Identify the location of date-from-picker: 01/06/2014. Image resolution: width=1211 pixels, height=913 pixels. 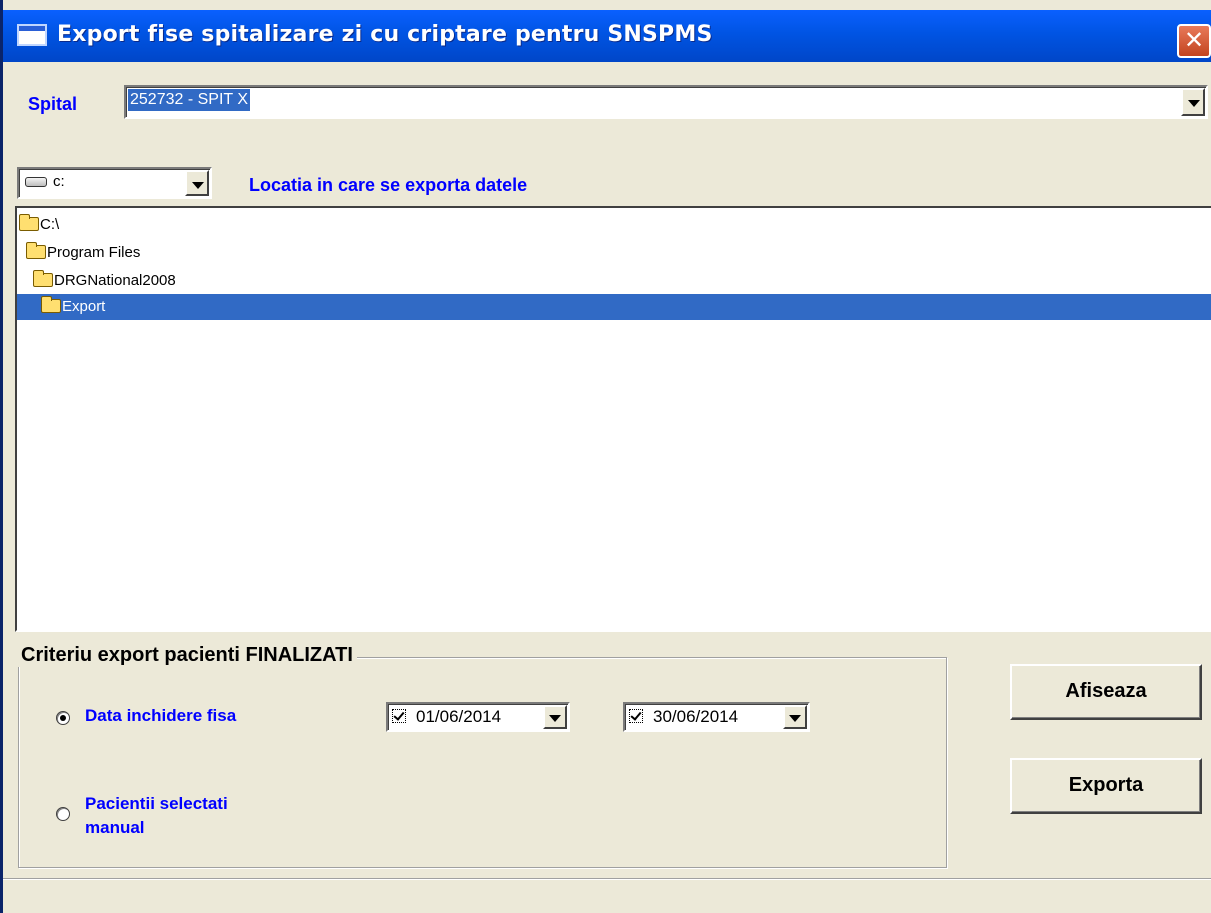
(478, 717).